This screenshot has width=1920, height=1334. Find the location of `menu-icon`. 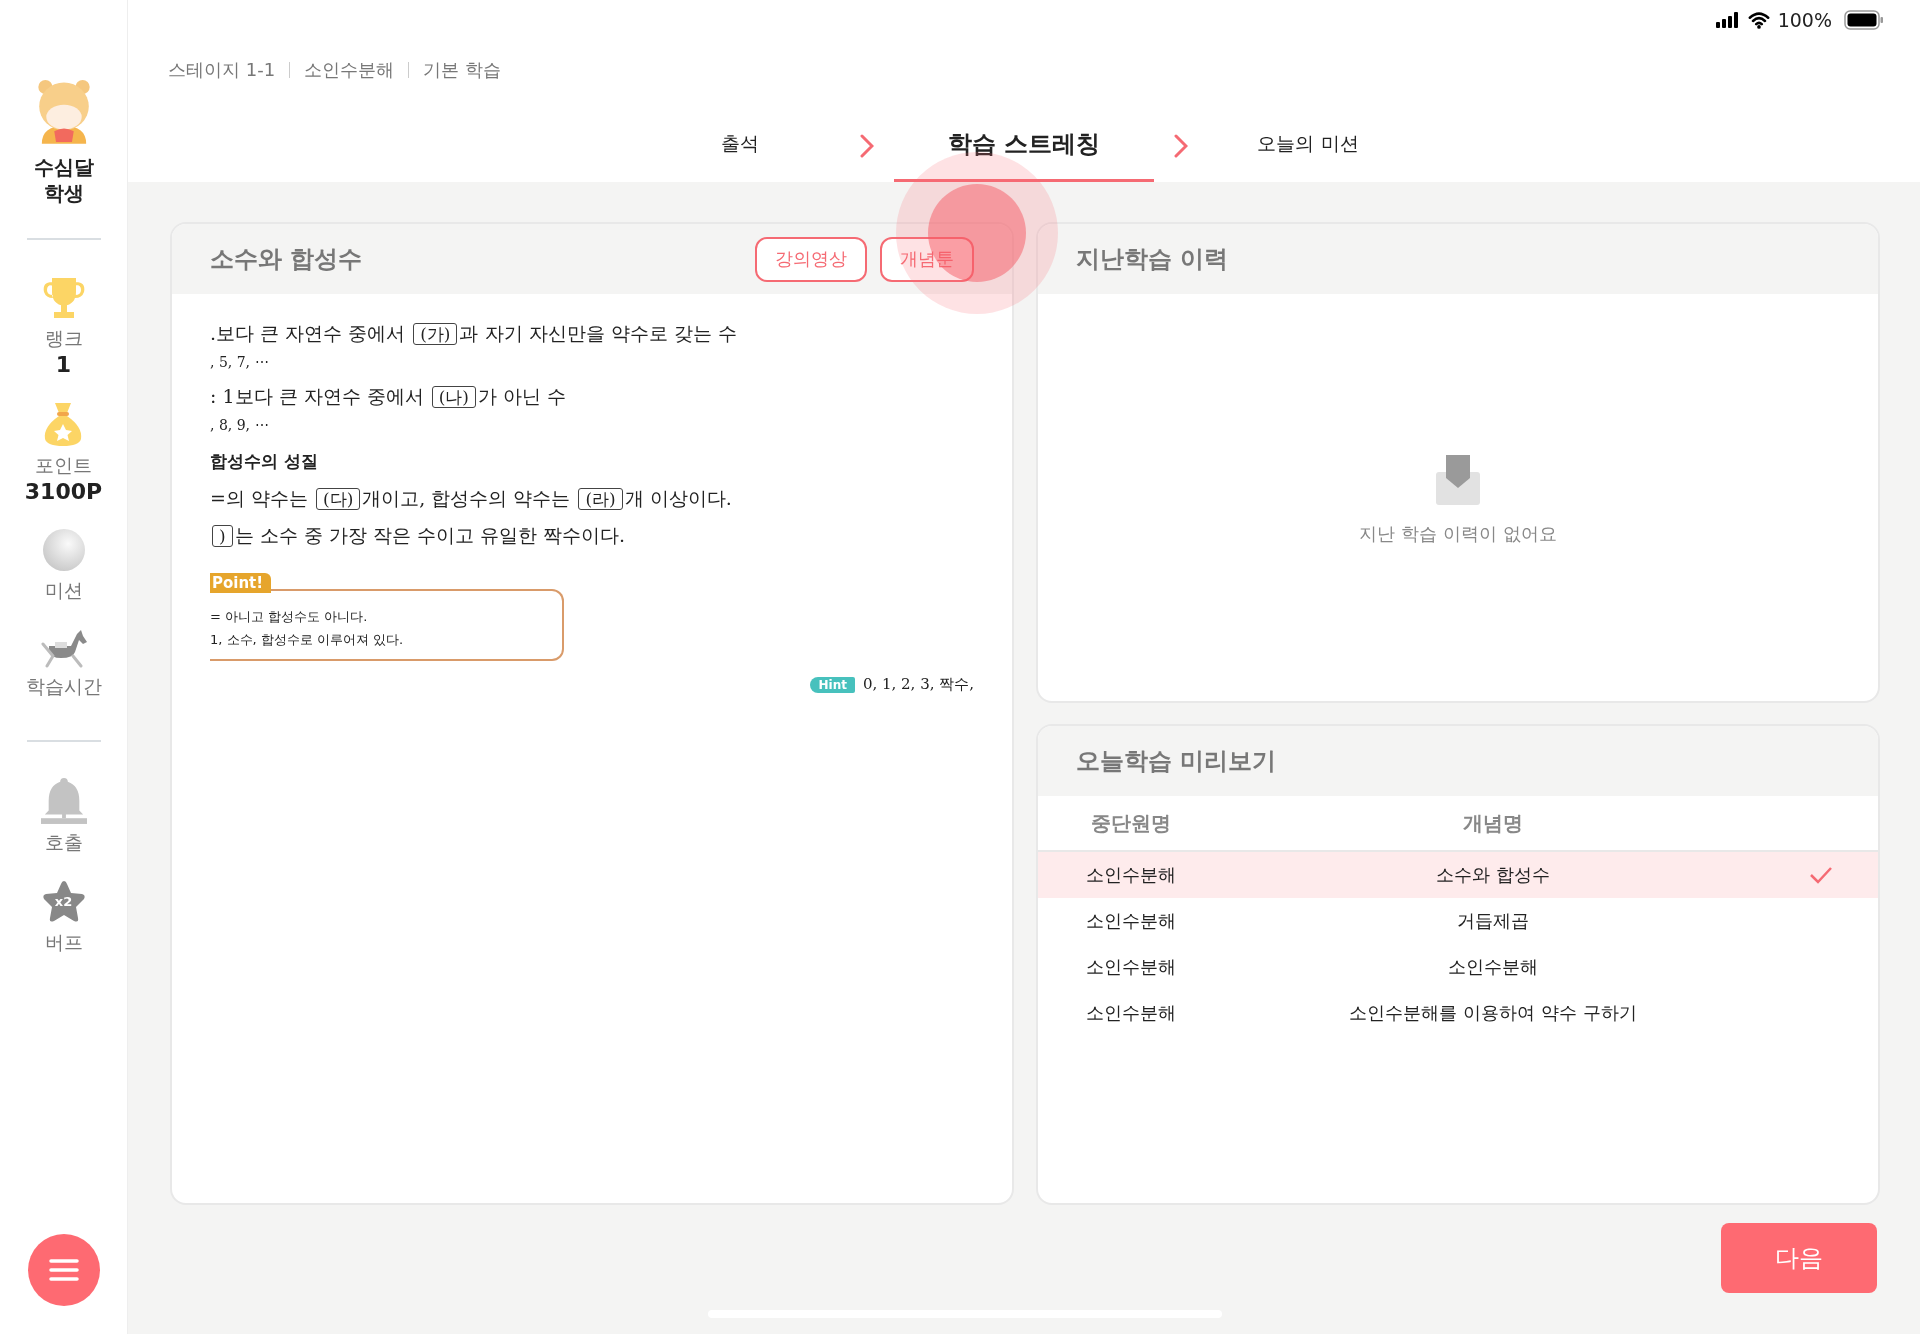

menu-icon is located at coordinates (63, 1270).